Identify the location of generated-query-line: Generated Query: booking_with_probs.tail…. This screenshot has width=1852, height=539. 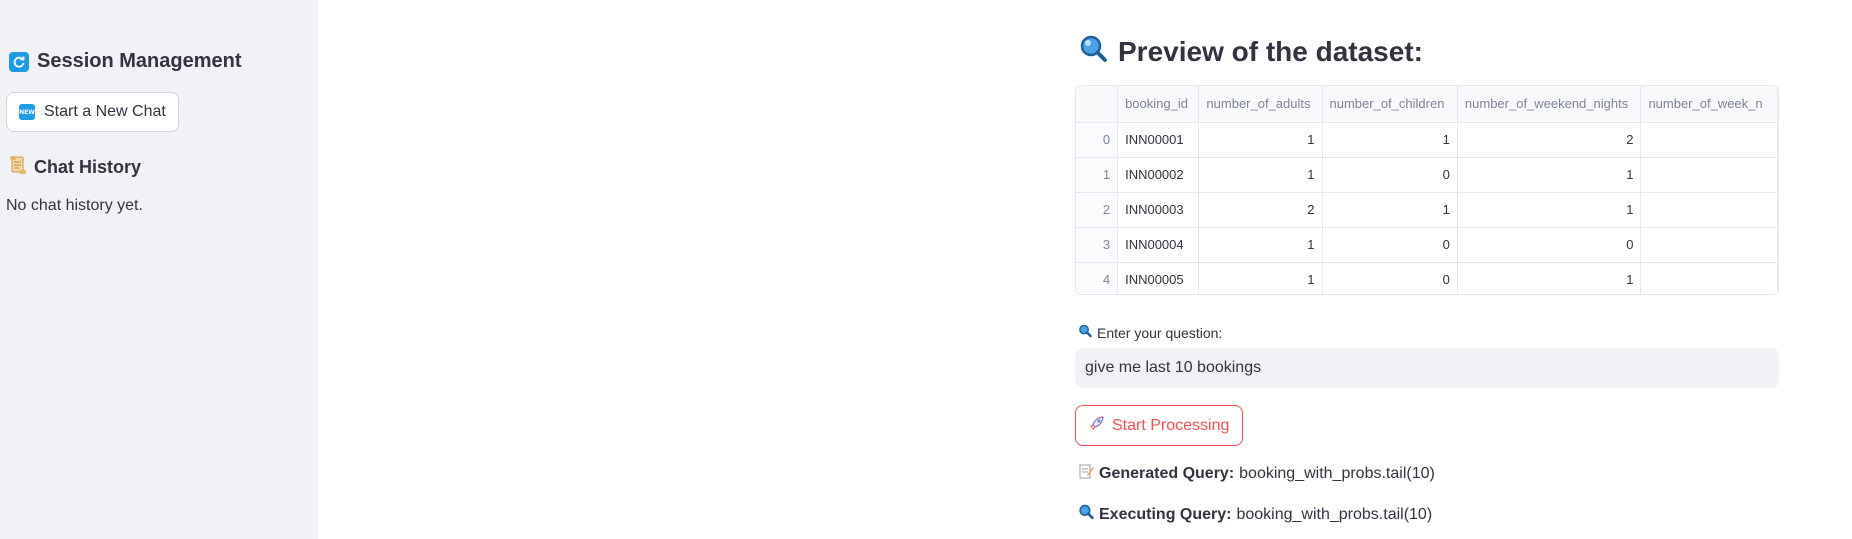
(1256, 473).